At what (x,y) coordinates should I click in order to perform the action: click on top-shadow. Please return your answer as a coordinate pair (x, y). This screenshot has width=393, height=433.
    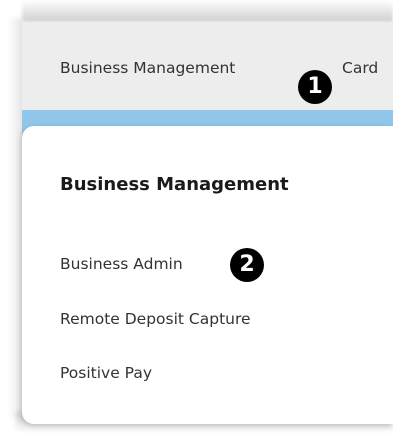
    Looking at the image, I should click on (207, 11).